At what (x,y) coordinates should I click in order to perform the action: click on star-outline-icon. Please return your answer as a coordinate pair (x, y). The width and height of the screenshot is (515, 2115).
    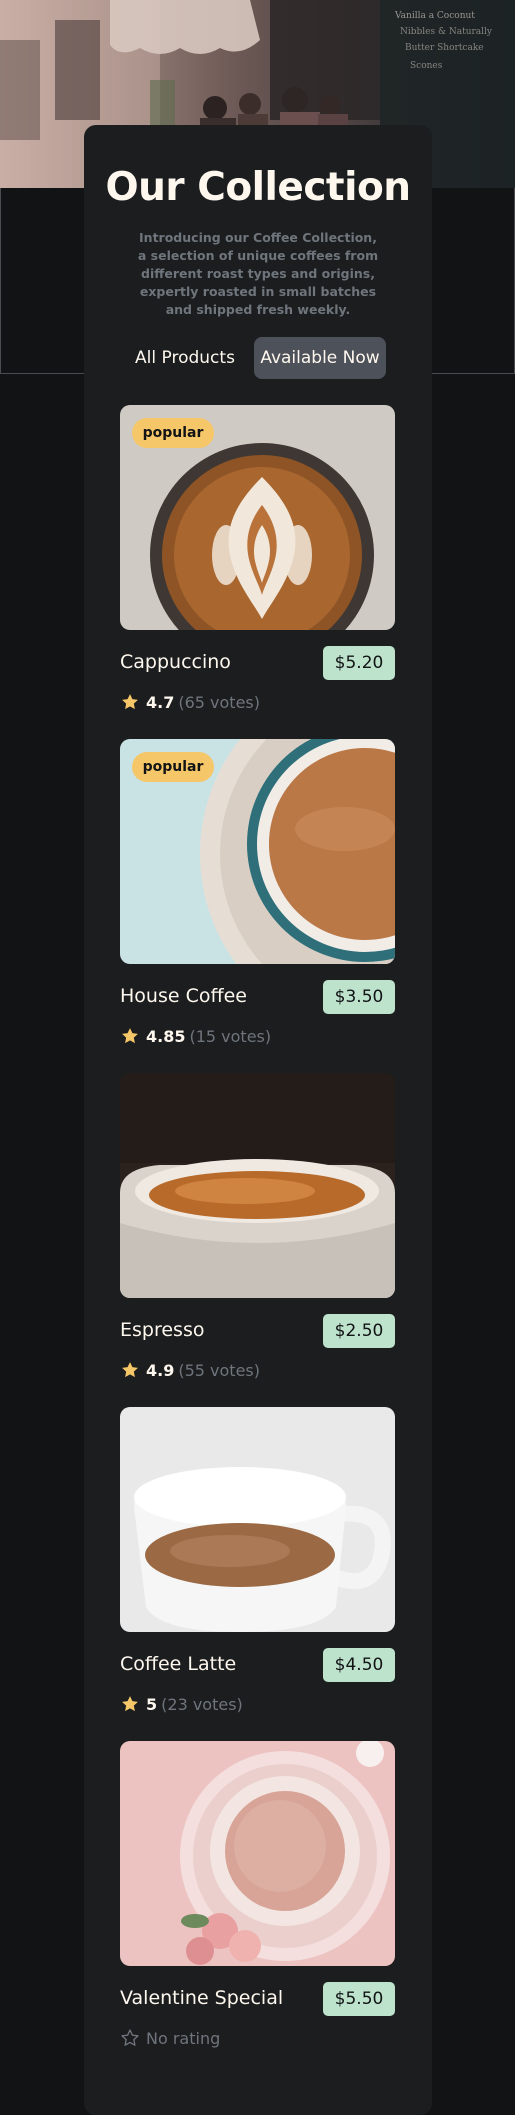
    Looking at the image, I should click on (130, 2037).